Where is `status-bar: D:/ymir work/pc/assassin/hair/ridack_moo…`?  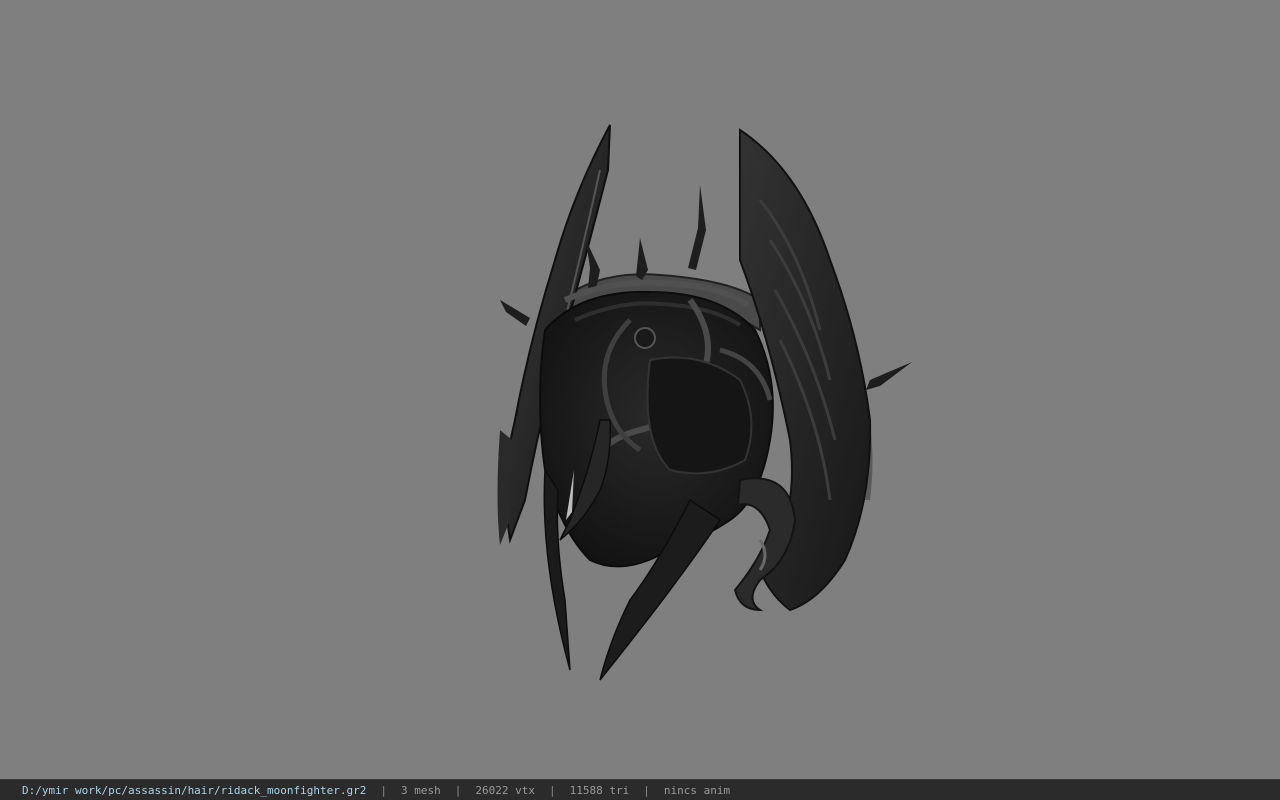
status-bar: D:/ymir work/pc/assassin/hair/ridack_moo… is located at coordinates (640, 789).